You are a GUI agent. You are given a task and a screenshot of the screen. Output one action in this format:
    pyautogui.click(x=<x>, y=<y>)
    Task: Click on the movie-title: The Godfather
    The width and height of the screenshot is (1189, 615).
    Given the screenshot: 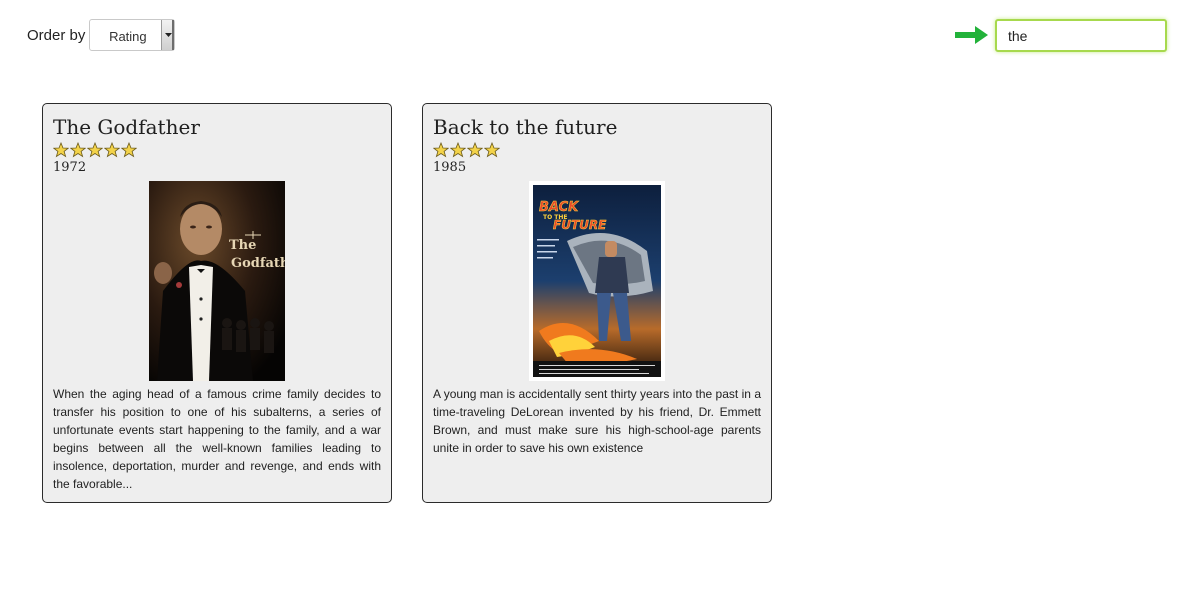 What is the action you would take?
    pyautogui.click(x=217, y=127)
    